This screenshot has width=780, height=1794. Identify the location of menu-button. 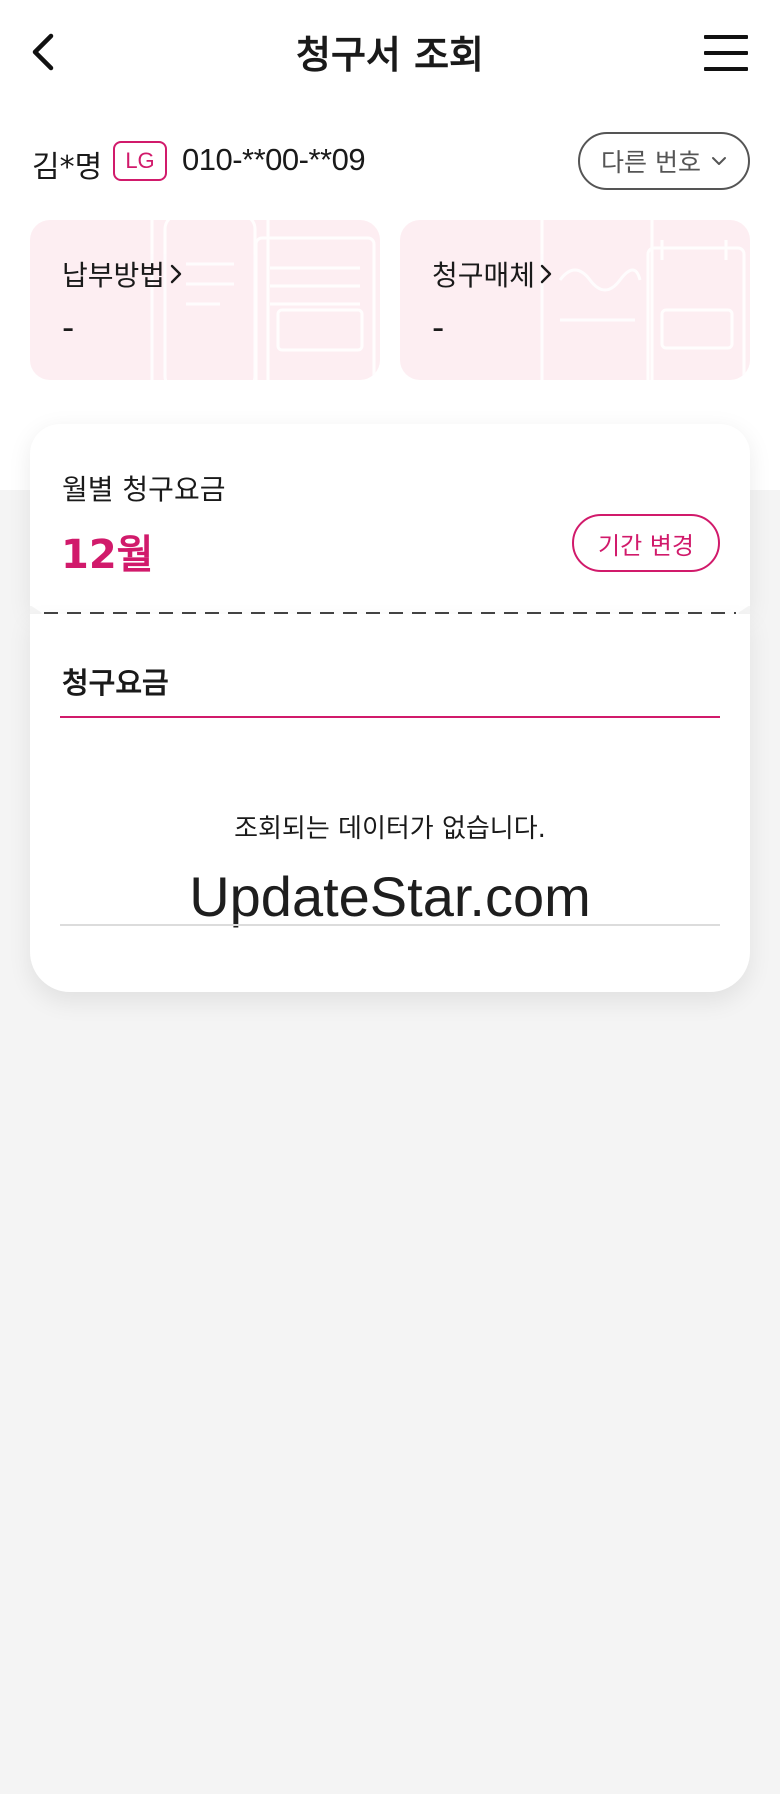
(726, 53).